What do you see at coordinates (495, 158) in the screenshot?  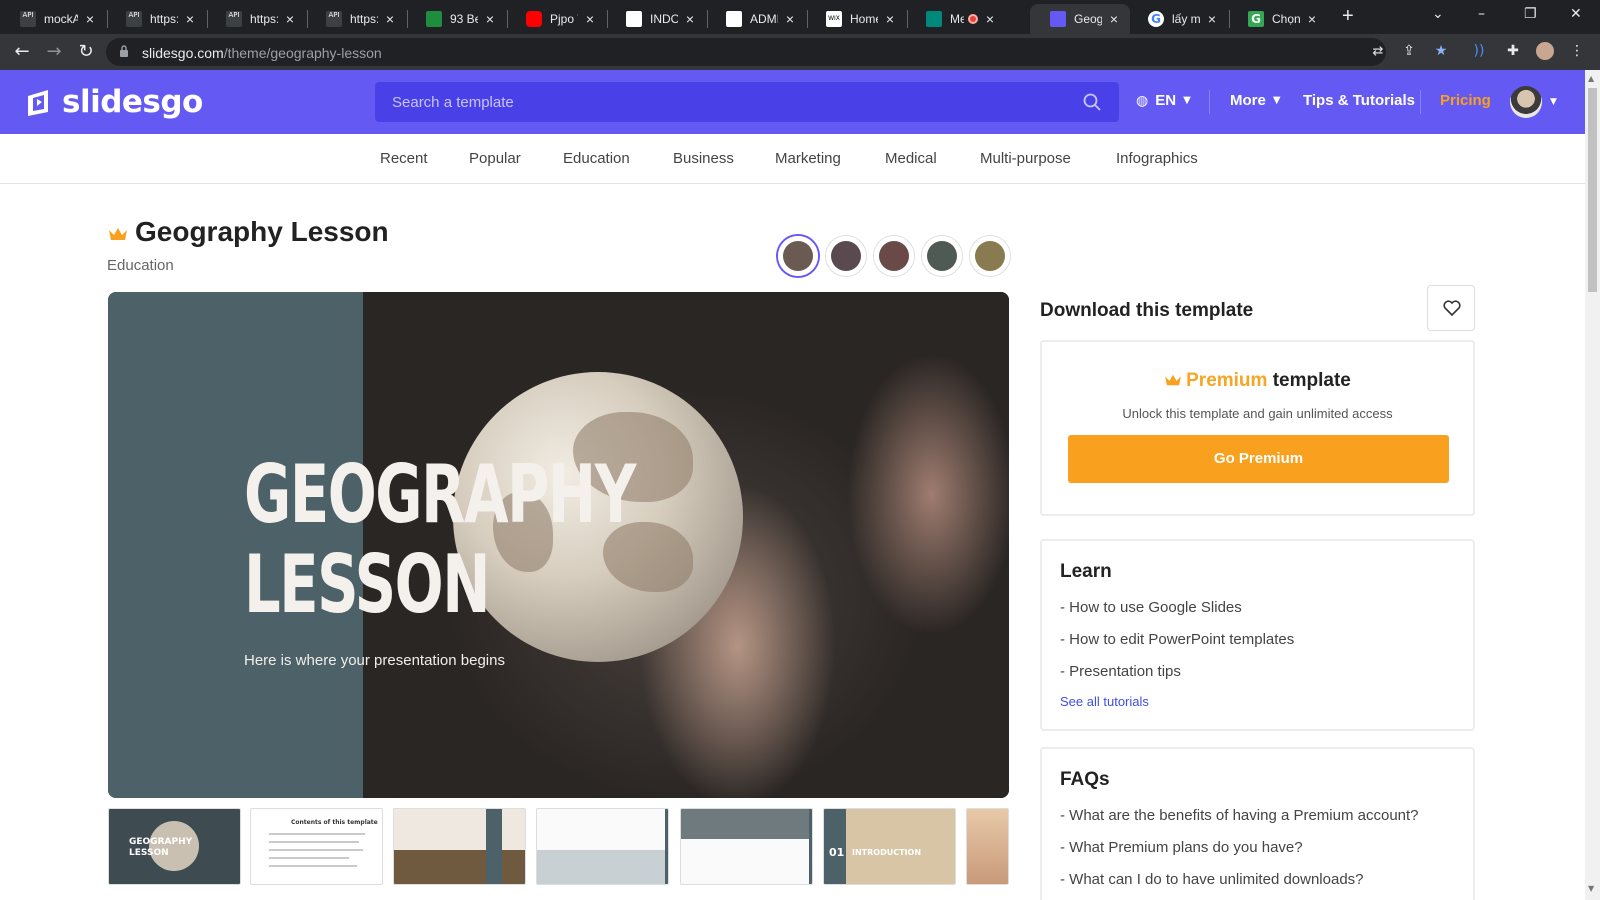 I see `category-popular: Popular` at bounding box center [495, 158].